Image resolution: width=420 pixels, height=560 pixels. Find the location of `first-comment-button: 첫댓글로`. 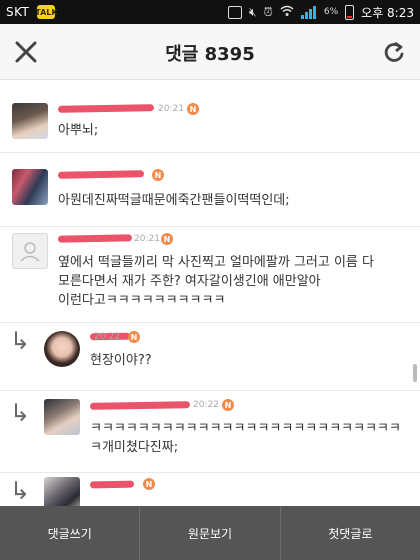

first-comment-button: 첫댓글로 is located at coordinates (350, 533).